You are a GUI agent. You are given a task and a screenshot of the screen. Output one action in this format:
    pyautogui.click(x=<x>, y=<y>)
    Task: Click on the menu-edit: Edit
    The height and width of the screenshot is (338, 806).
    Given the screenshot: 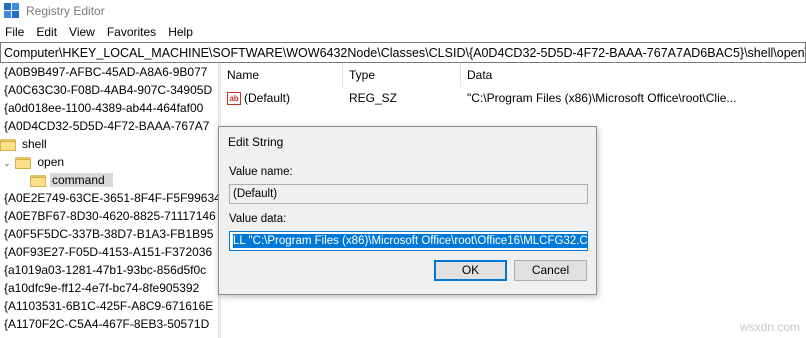 What is the action you would take?
    pyautogui.click(x=46, y=32)
    